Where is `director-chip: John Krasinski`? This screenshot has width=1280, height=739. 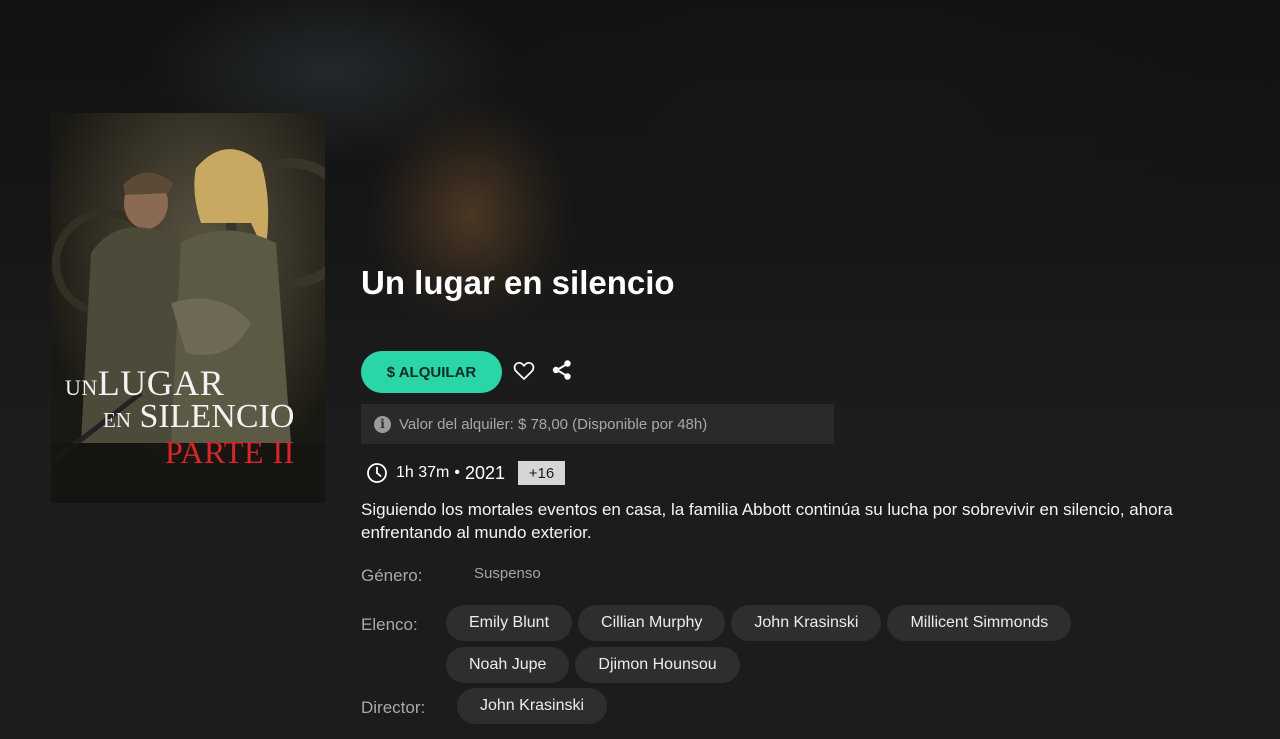 director-chip: John Krasinski is located at coordinates (532, 706).